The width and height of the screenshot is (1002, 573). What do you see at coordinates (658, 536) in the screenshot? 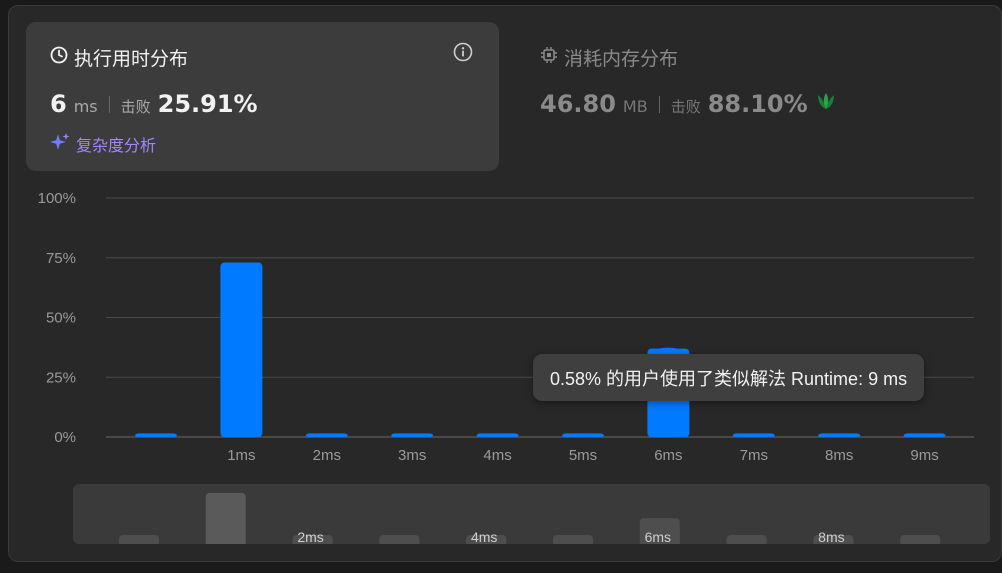
I see `overview-tick-label: 6ms` at bounding box center [658, 536].